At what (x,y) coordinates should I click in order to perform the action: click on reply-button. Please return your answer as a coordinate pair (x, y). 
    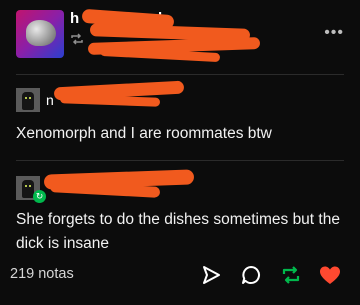
    Looking at the image, I should click on (253, 275).